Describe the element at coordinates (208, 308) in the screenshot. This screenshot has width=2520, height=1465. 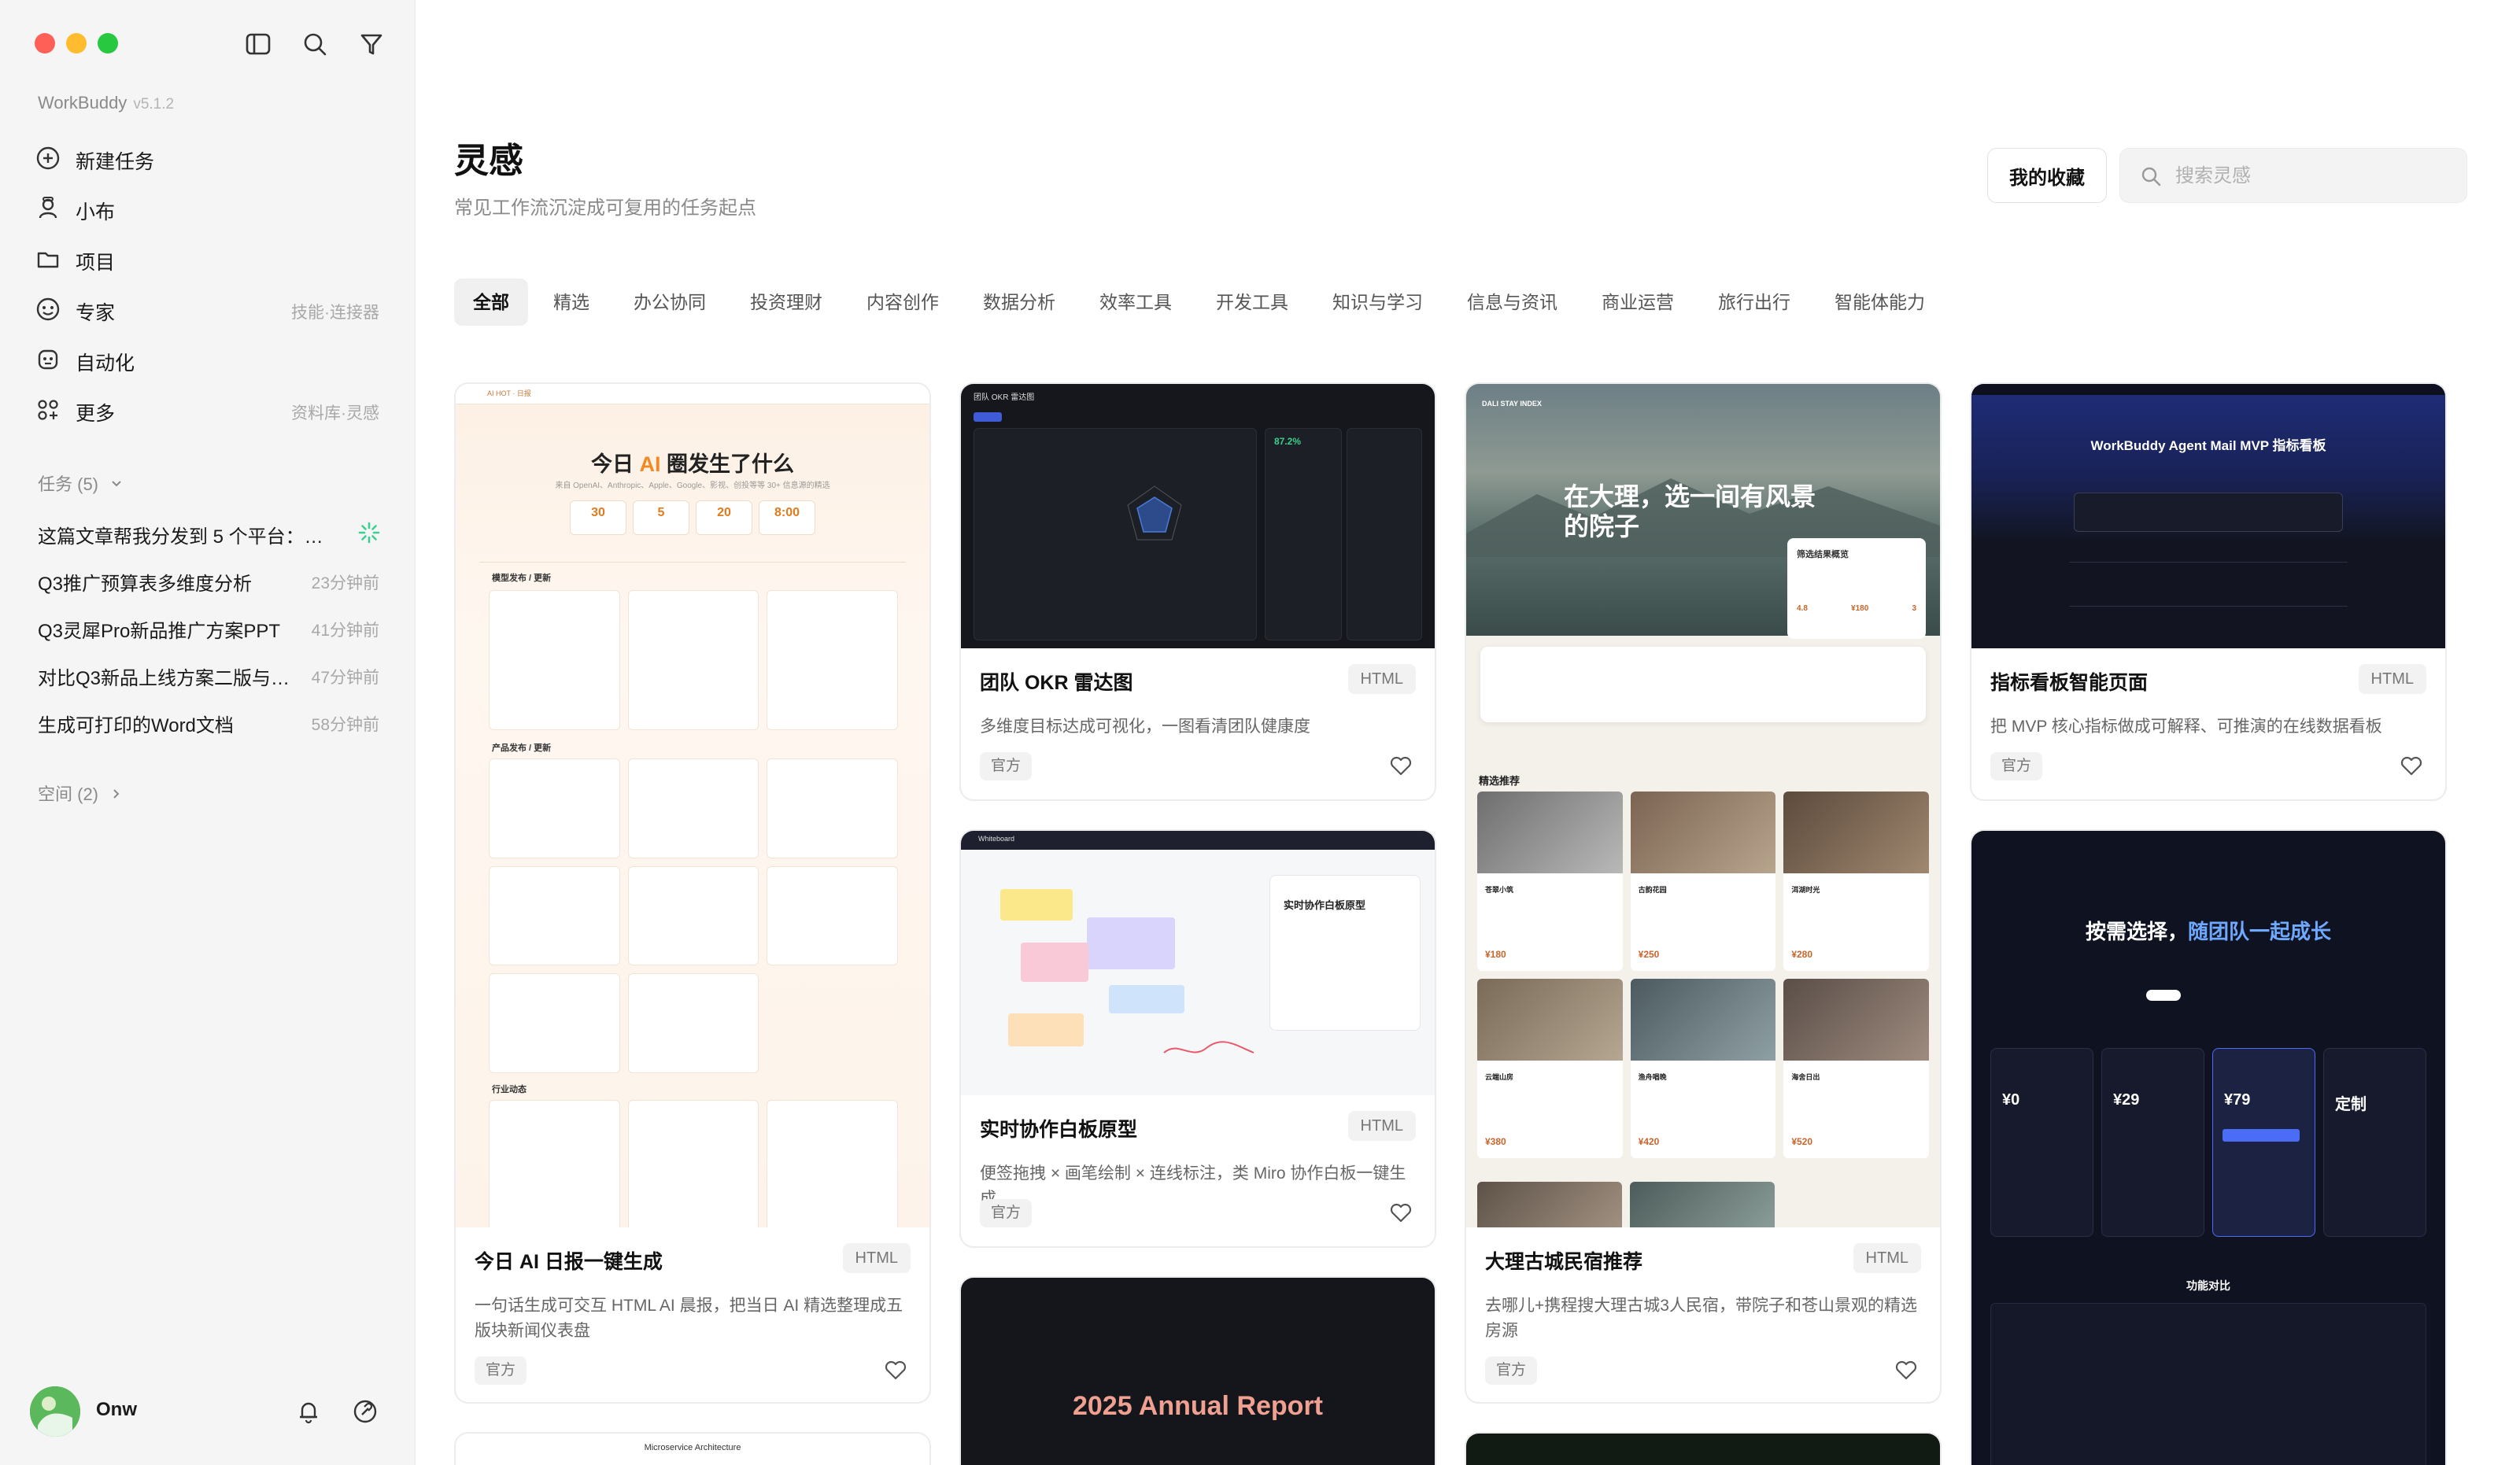
I see `nav-experts: 专家 技能·连接器` at that location.